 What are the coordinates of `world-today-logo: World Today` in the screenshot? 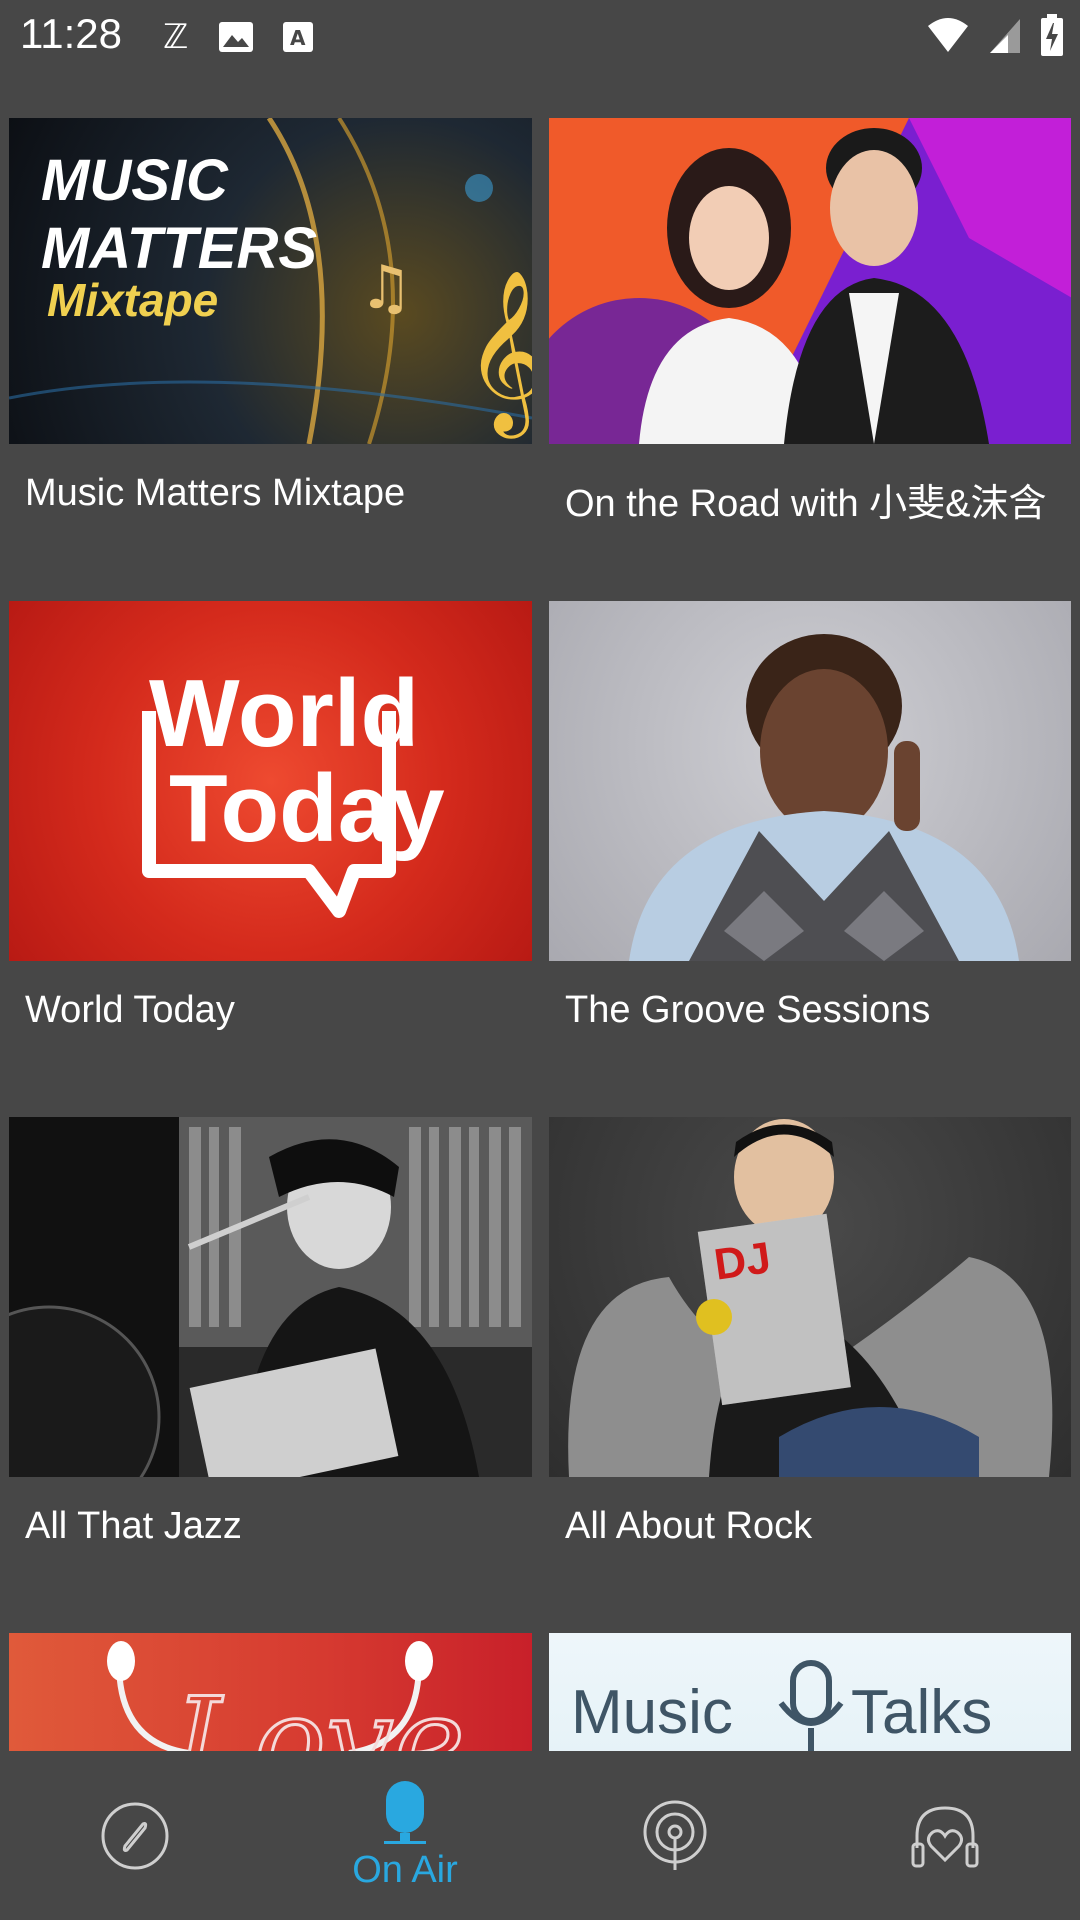 It's located at (293, 789).